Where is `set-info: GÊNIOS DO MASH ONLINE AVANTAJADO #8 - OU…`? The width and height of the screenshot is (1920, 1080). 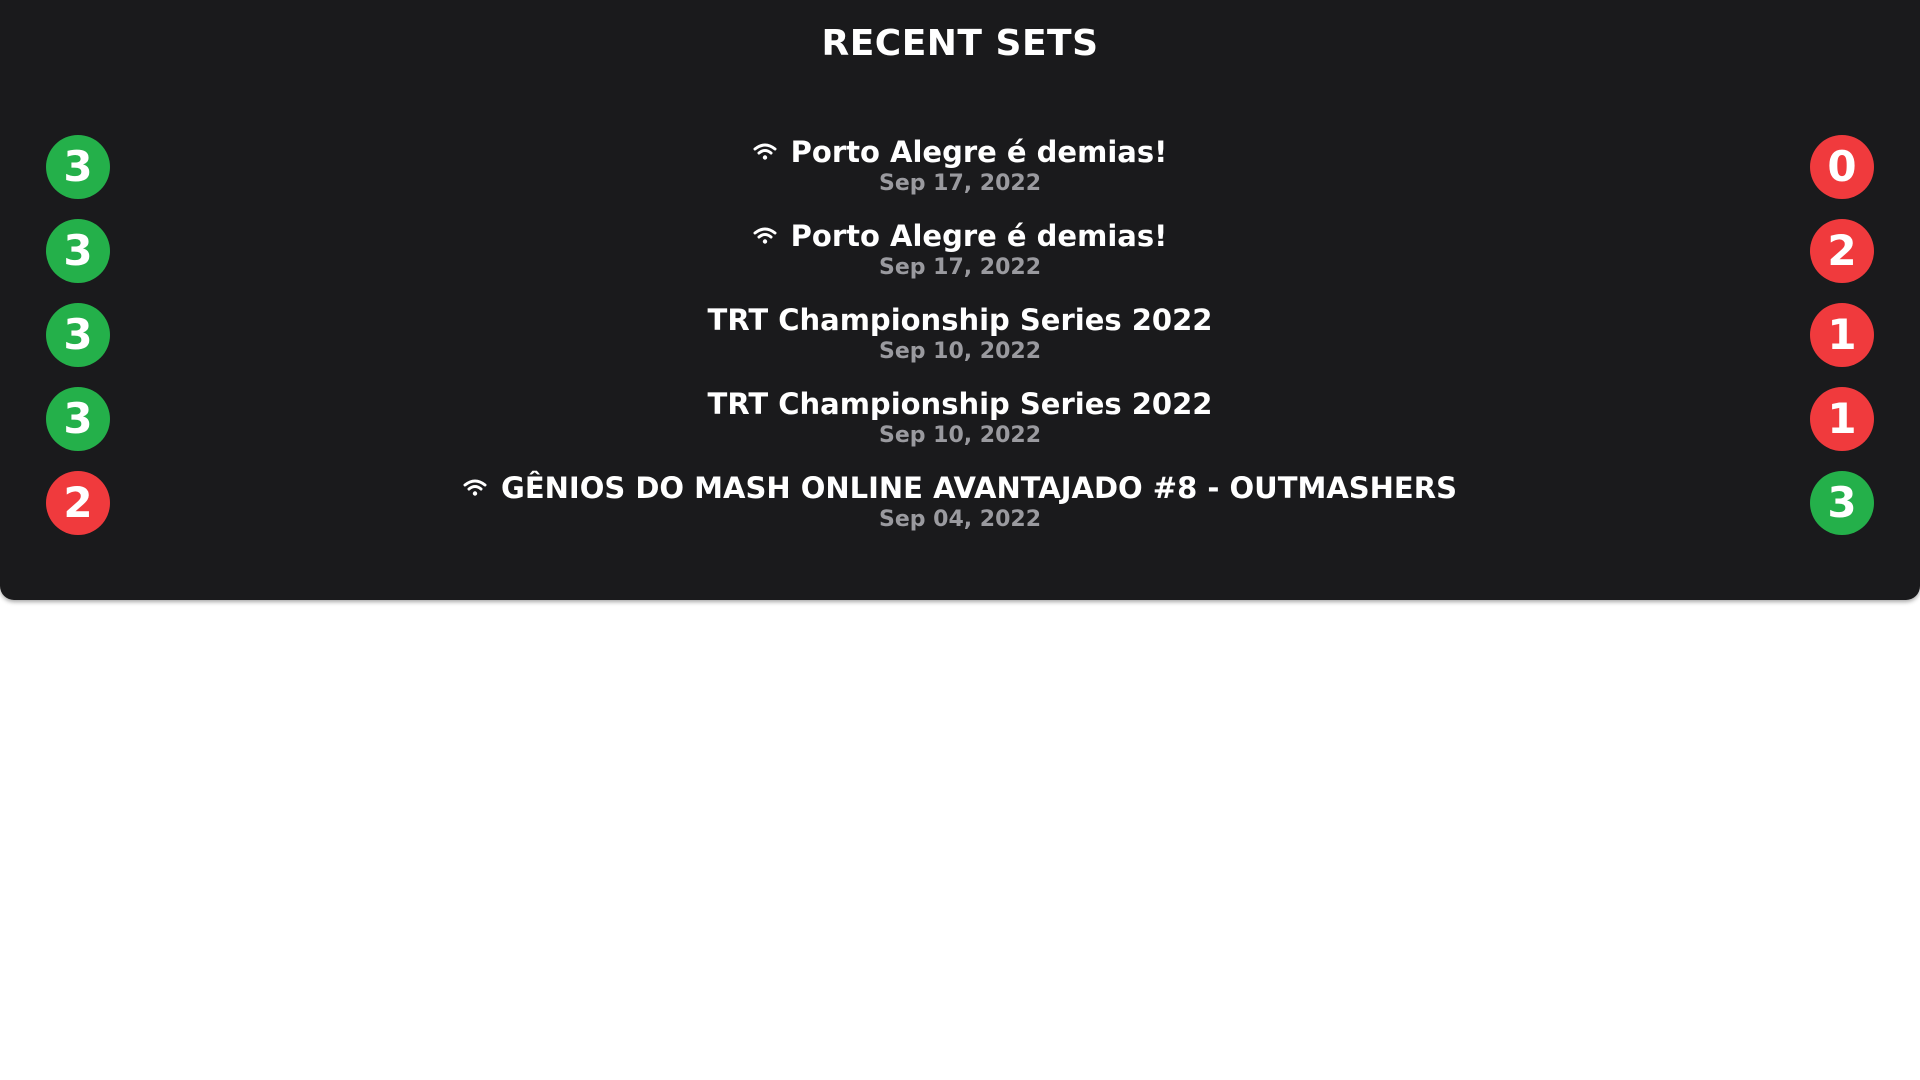
set-info: GÊNIOS DO MASH ONLINE AVANTAJADO #8 - OU… is located at coordinates (960, 501).